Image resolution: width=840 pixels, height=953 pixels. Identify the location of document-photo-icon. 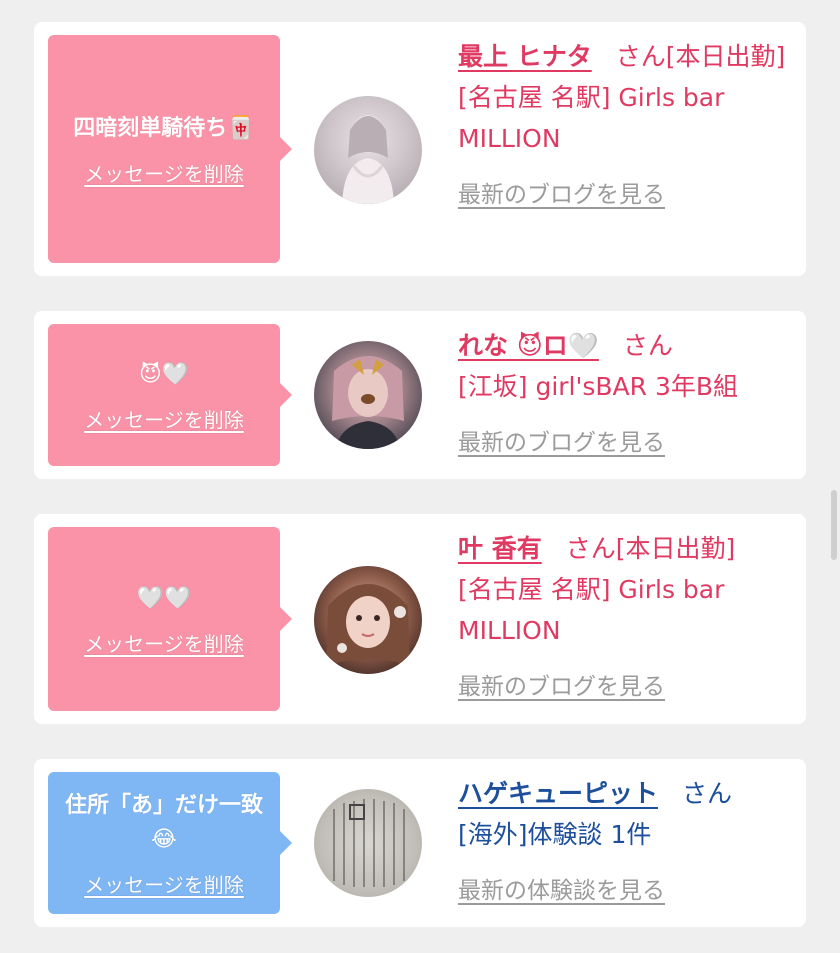
(369, 843).